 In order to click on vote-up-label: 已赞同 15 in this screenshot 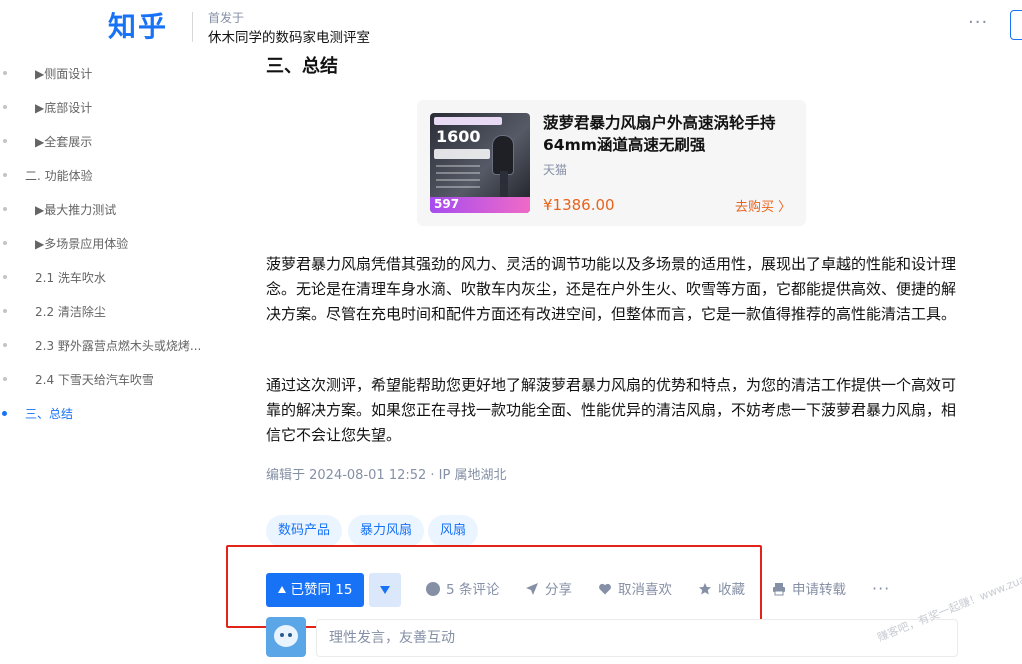, I will do `click(321, 590)`.